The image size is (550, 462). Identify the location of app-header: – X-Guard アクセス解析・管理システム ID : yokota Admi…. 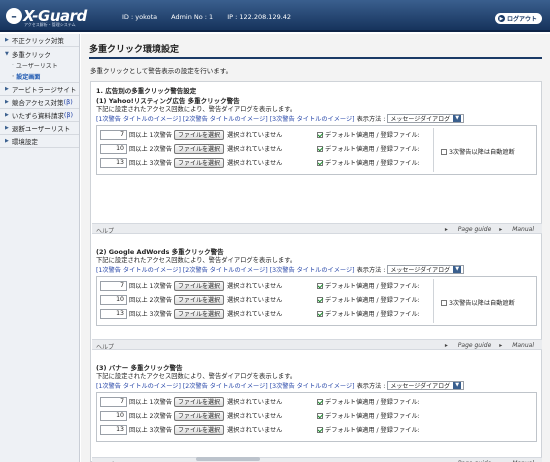
(275, 16).